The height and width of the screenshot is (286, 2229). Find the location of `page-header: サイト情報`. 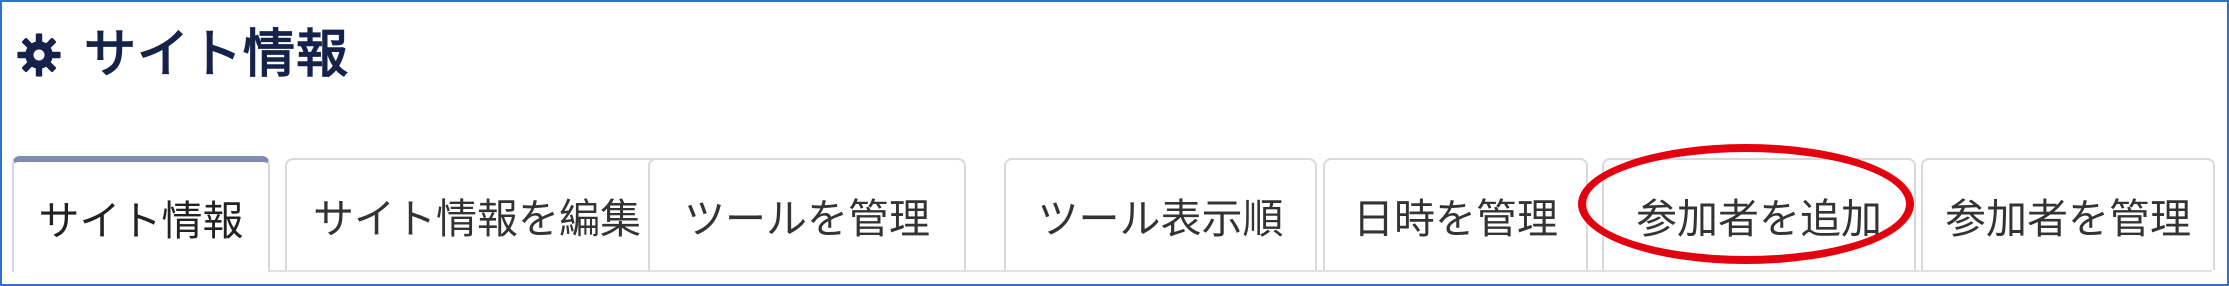

page-header: サイト情報 is located at coordinates (182, 55).